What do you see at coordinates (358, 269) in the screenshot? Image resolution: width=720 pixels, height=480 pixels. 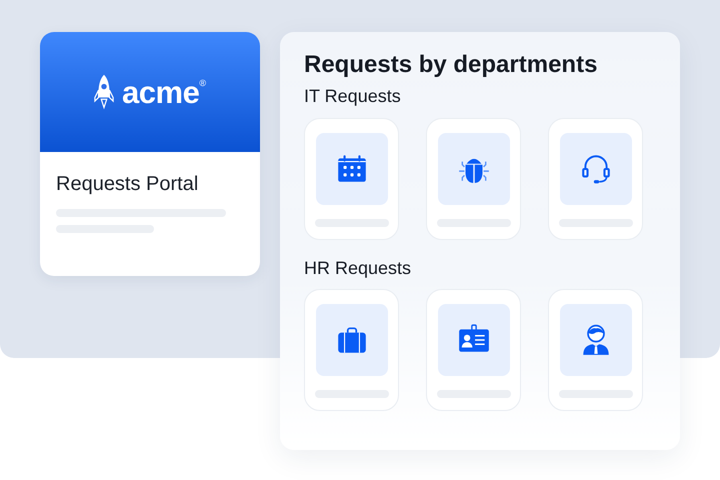 I see `section-heading: HR Requests` at bounding box center [358, 269].